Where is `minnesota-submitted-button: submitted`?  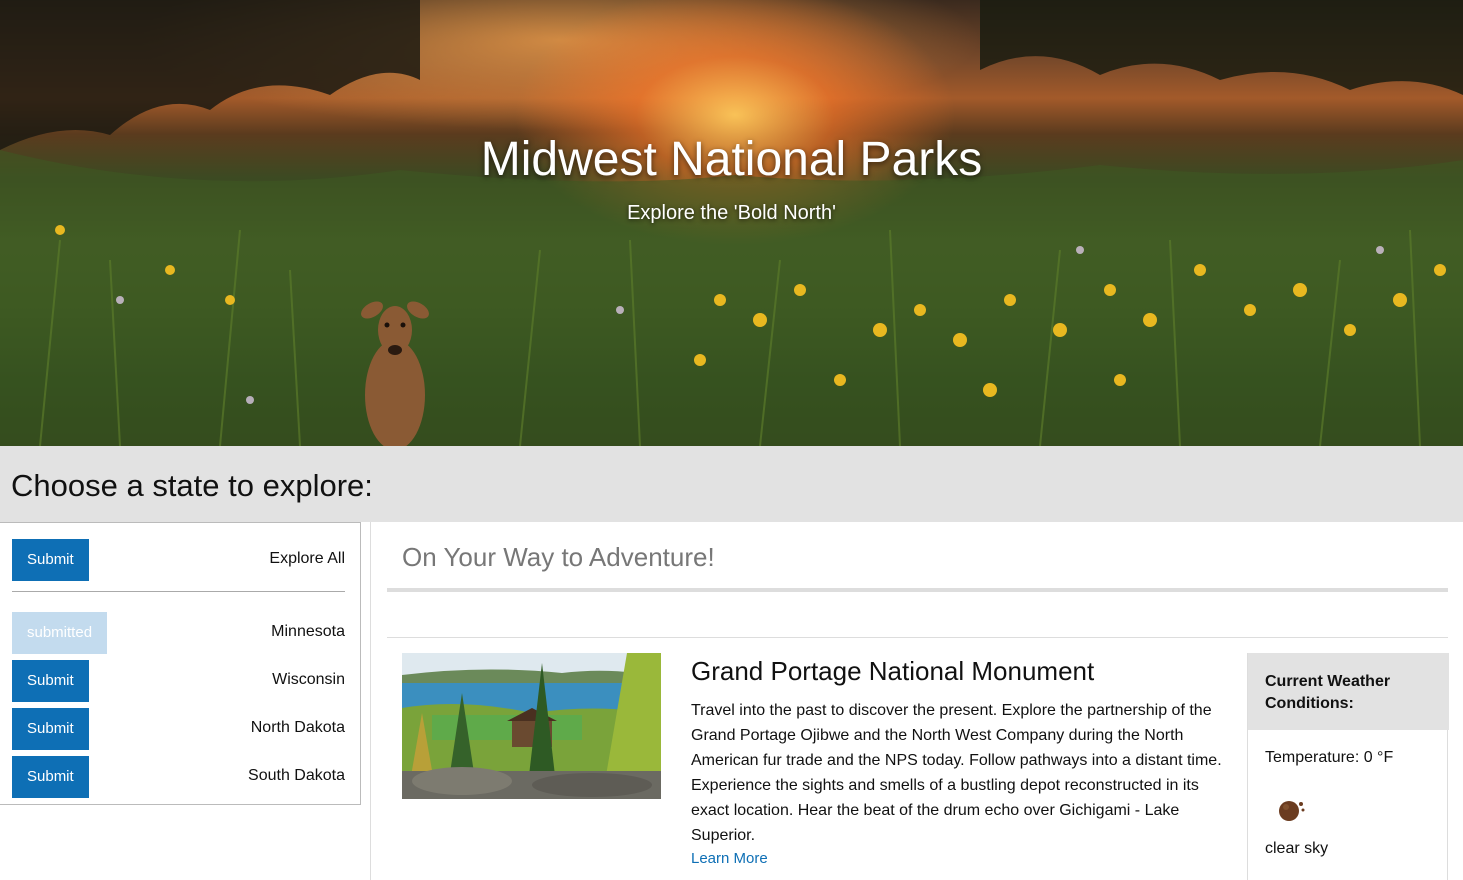
minnesota-submitted-button: submitted is located at coordinates (60, 633).